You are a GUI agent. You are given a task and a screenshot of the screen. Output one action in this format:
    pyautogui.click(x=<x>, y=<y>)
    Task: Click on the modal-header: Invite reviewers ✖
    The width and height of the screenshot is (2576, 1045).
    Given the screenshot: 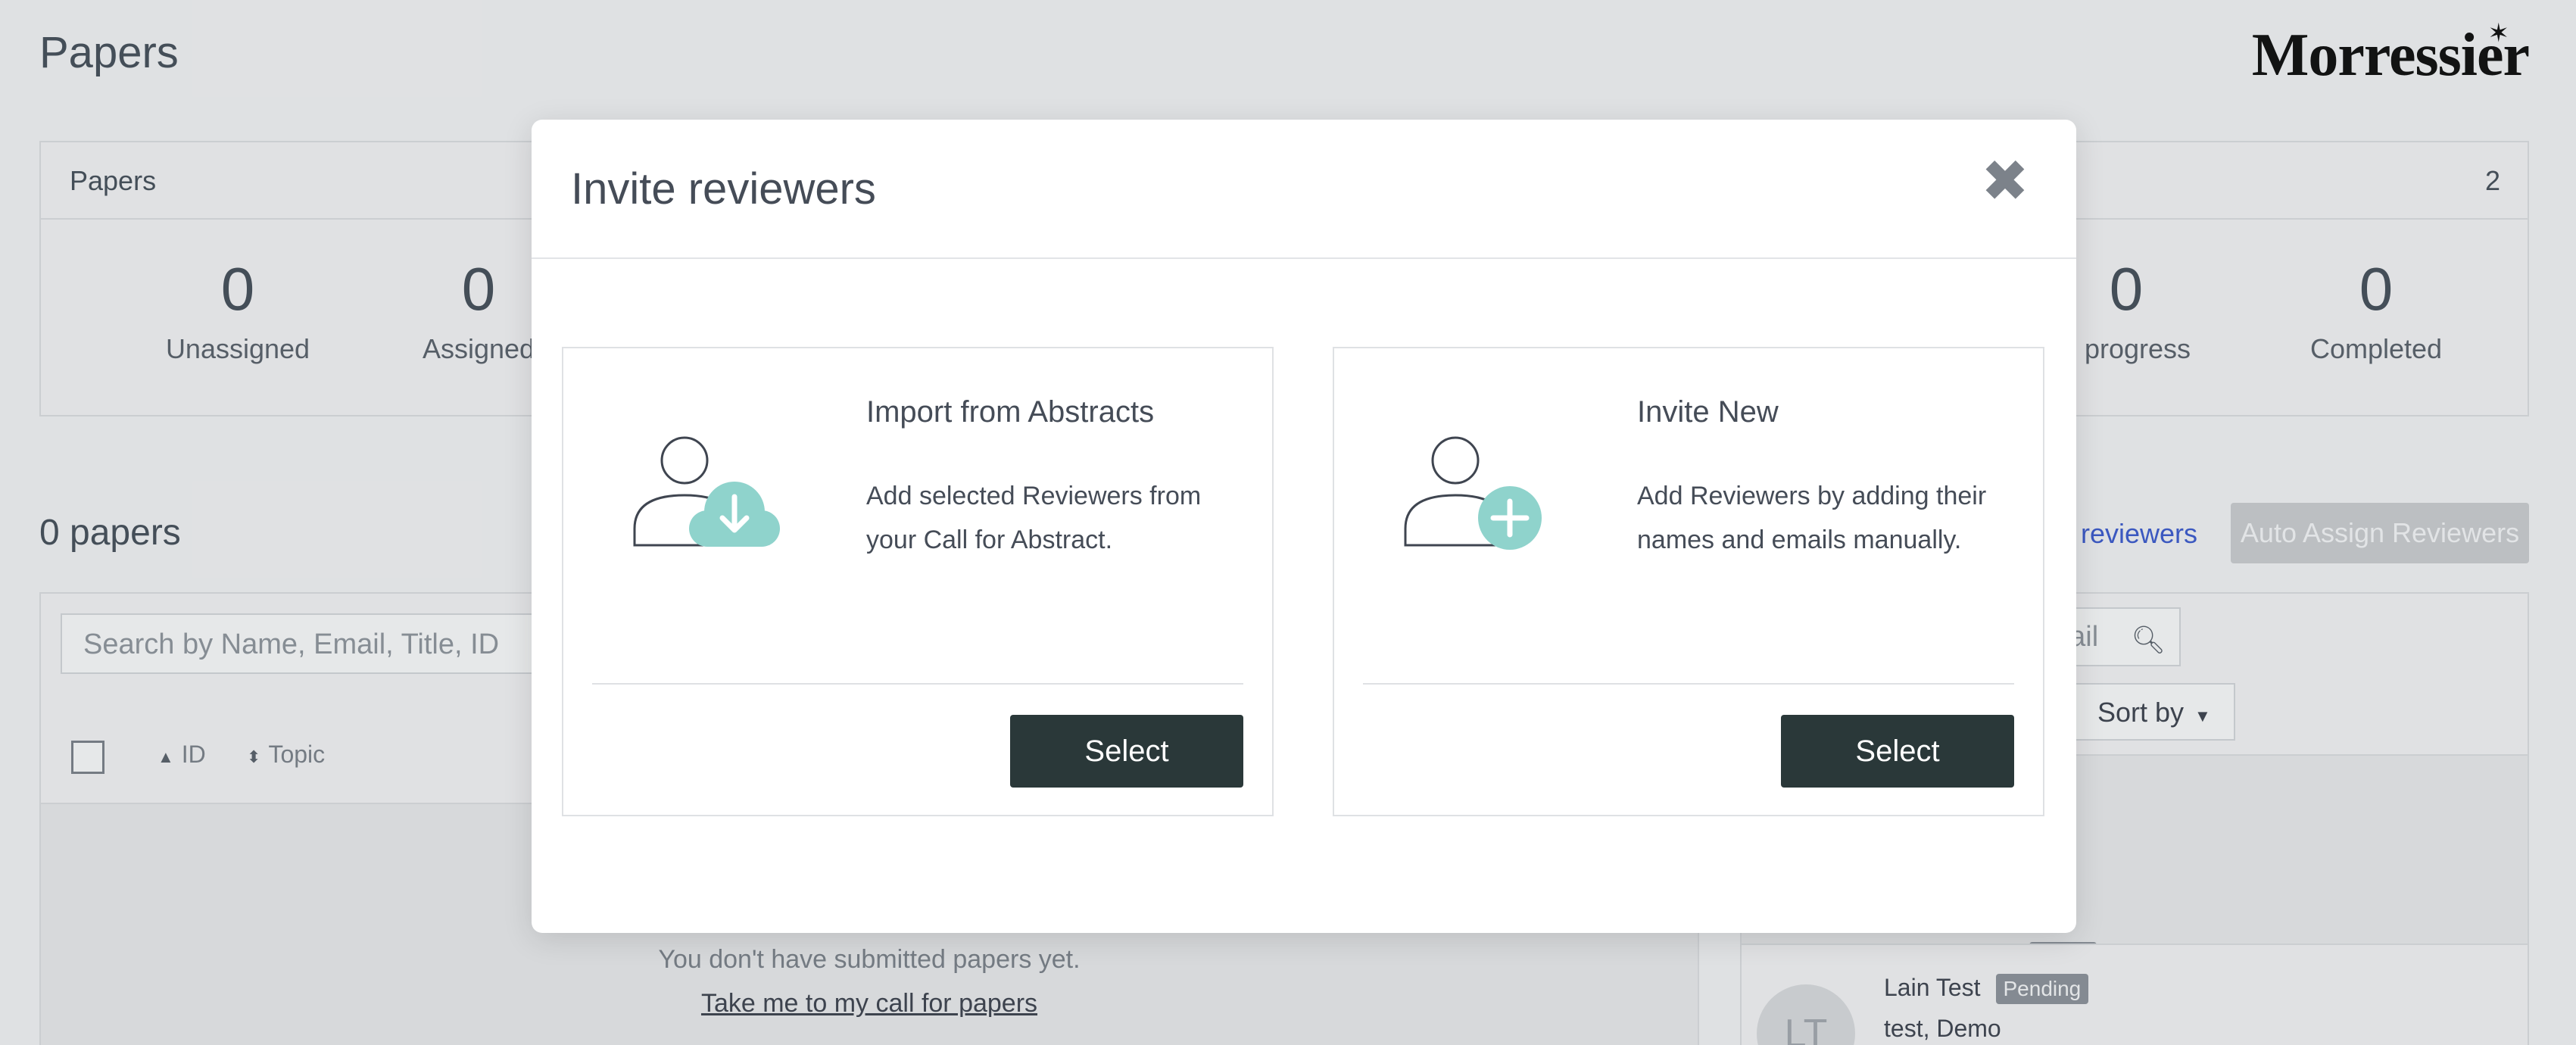 What is the action you would take?
    pyautogui.click(x=1304, y=189)
    